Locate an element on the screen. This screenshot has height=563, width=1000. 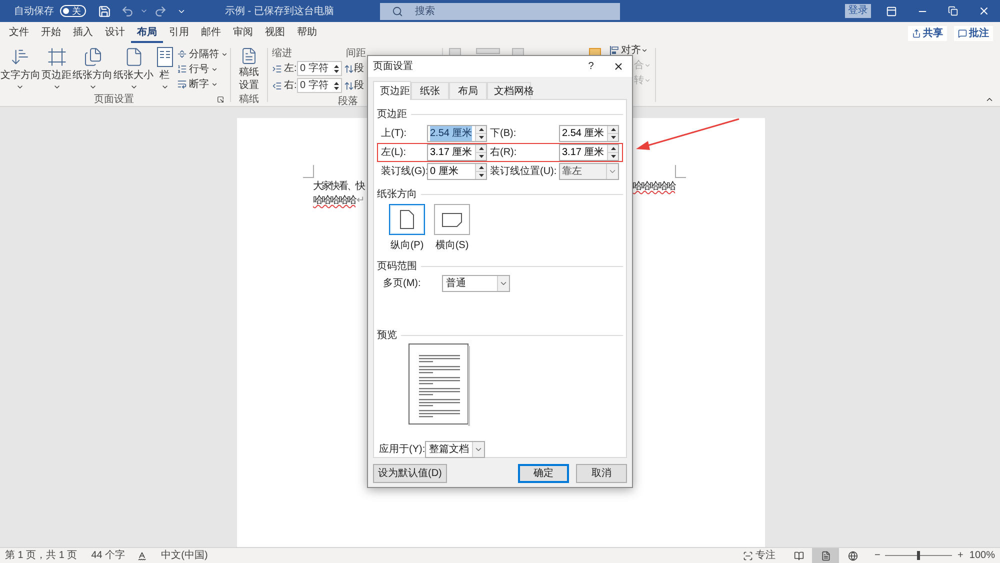
dialog-launcher-icon is located at coordinates (220, 99).